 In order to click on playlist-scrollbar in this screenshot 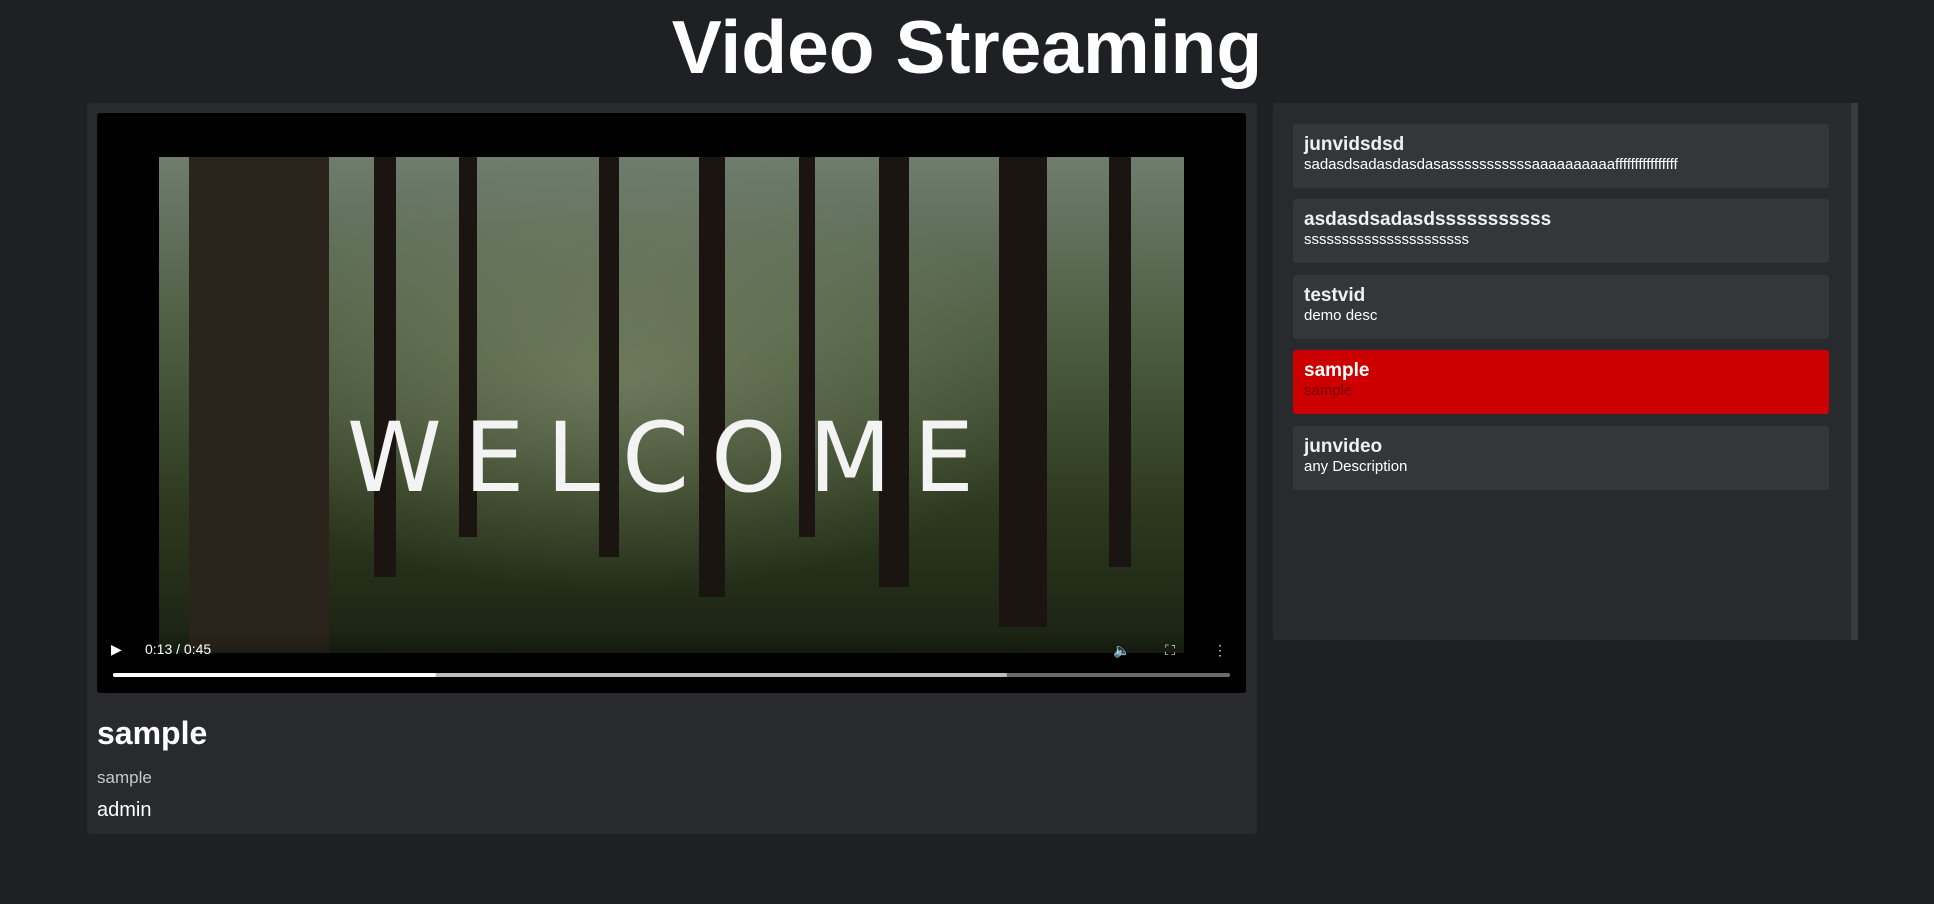, I will do `click(1854, 371)`.